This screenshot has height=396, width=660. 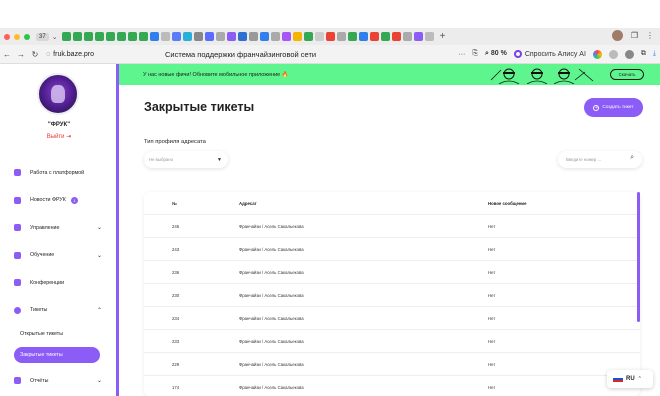 What do you see at coordinates (7, 36) in the screenshot?
I see `close-window-button` at bounding box center [7, 36].